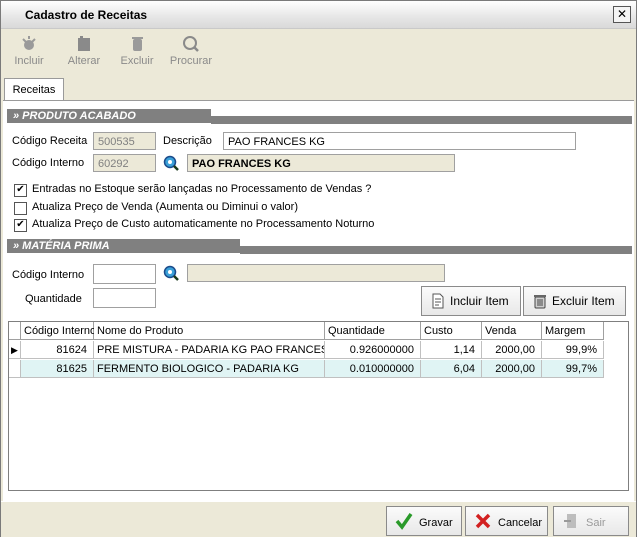 The image size is (637, 537). Describe the element at coordinates (123, 246) in the screenshot. I see `materia-prima-title: » MATÉRIA PRIMA` at that location.